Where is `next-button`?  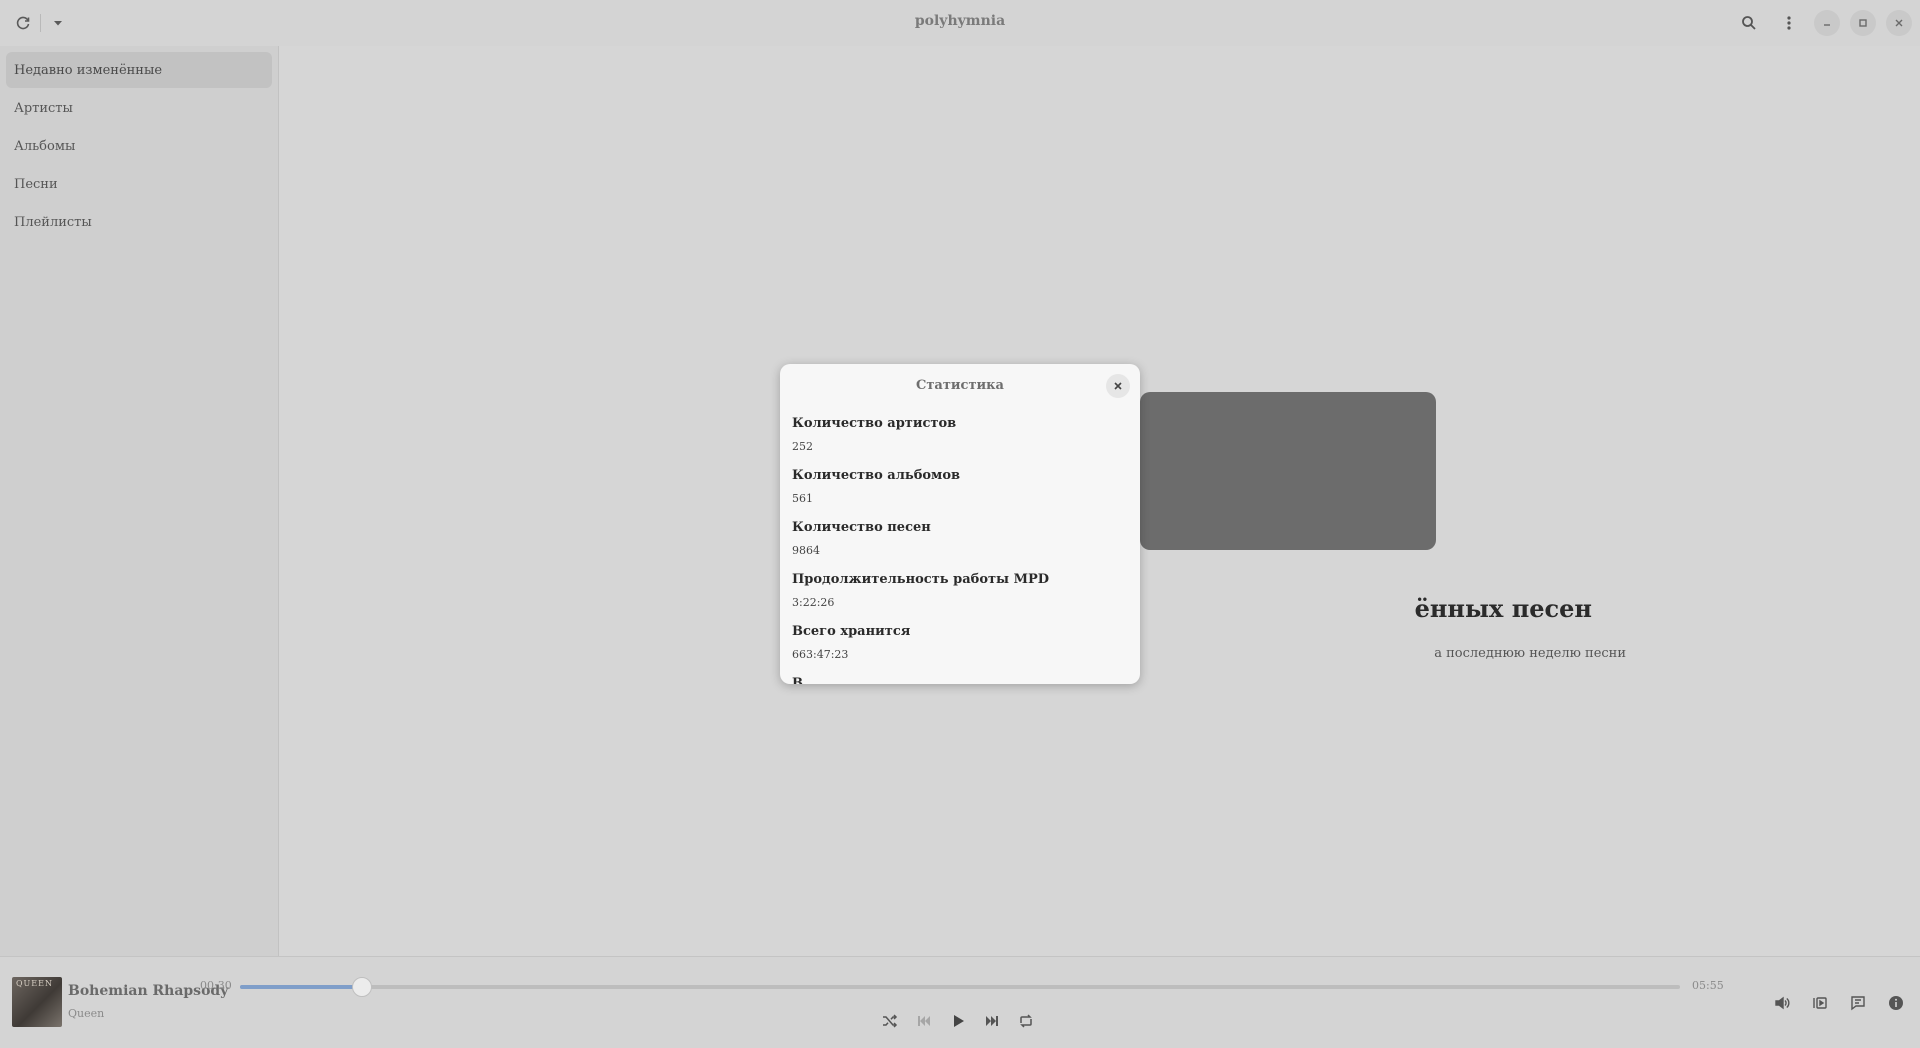 next-button is located at coordinates (992, 1021).